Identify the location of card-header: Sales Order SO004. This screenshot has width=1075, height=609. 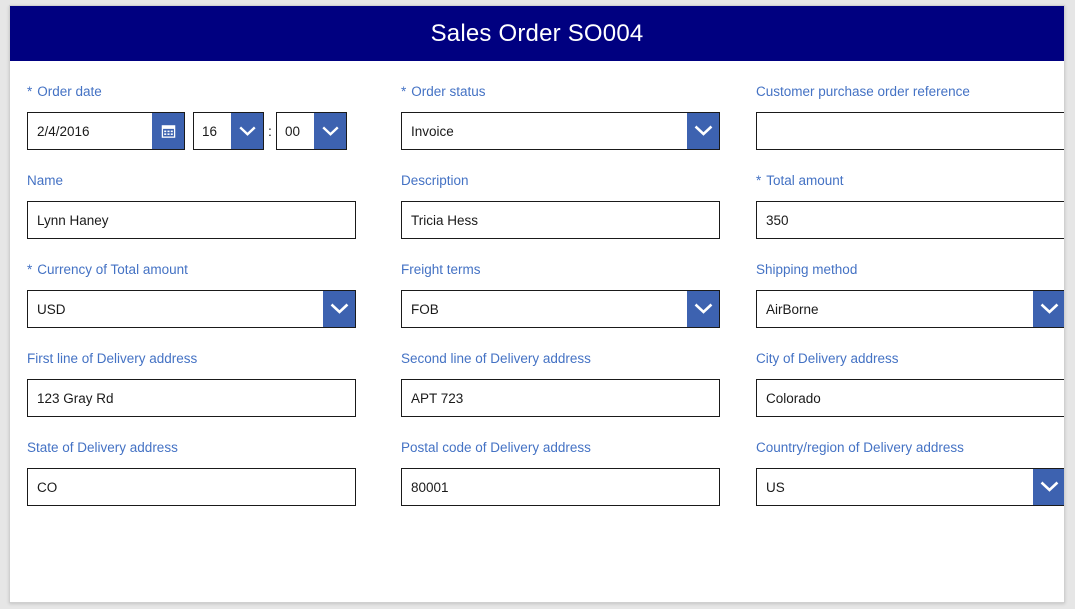
(537, 33).